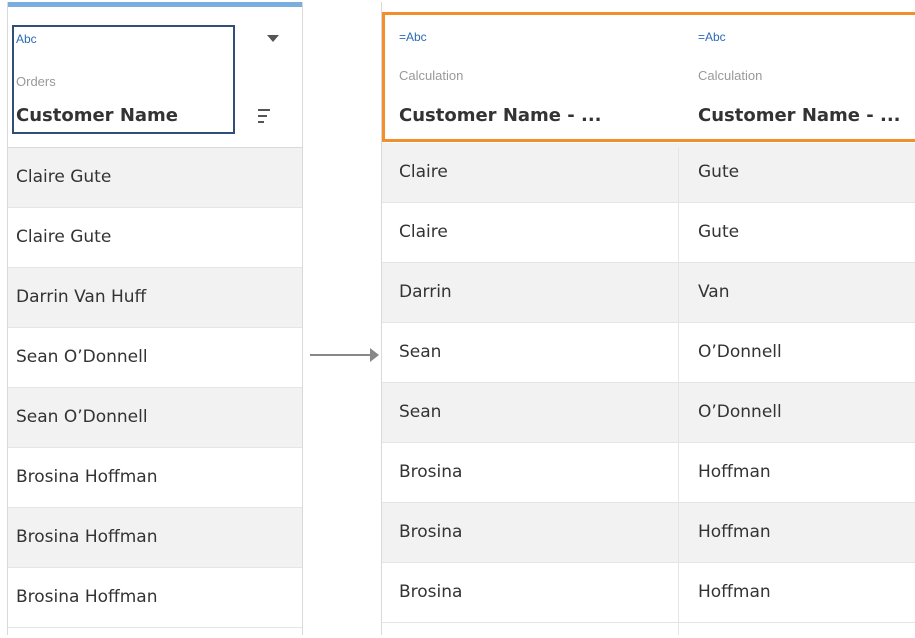 The width and height of the screenshot is (915, 638). I want to click on column-divider, so click(678, 391).